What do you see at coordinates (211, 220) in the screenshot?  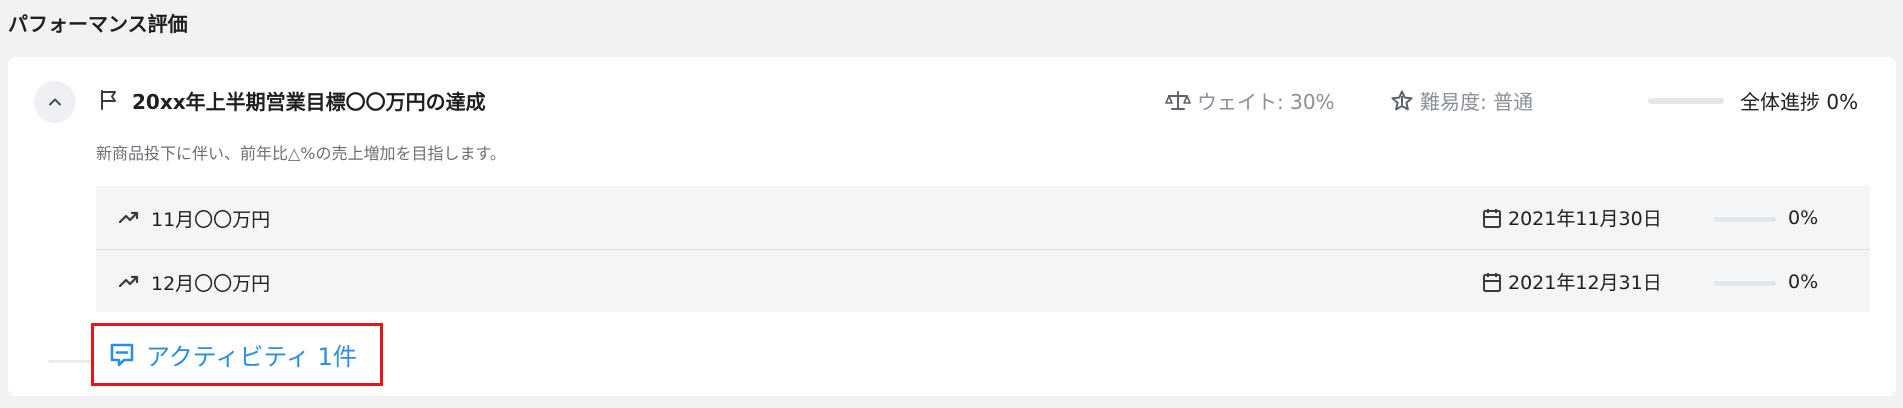 I see `key-result-label: 11月〇〇万円` at bounding box center [211, 220].